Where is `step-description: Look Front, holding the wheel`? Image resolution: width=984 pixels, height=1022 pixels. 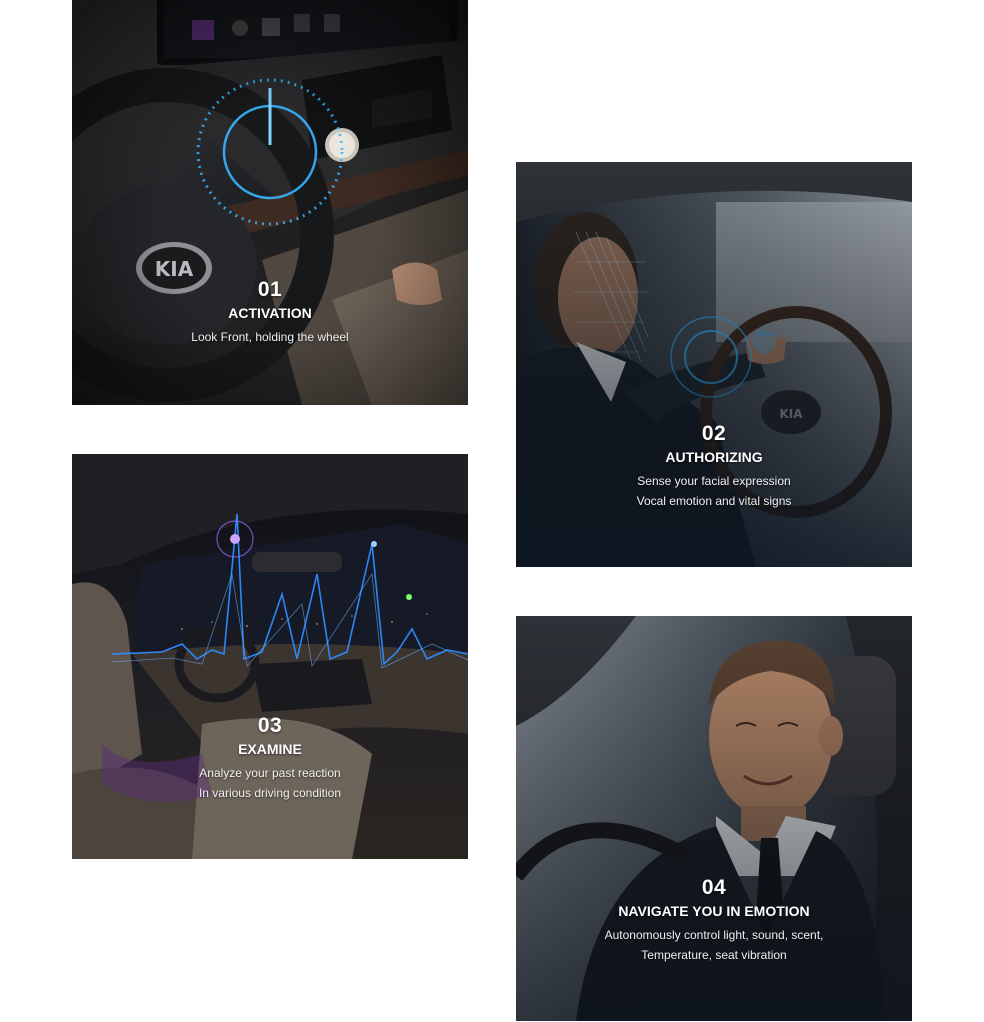 step-description: Look Front, holding the wheel is located at coordinates (270, 338).